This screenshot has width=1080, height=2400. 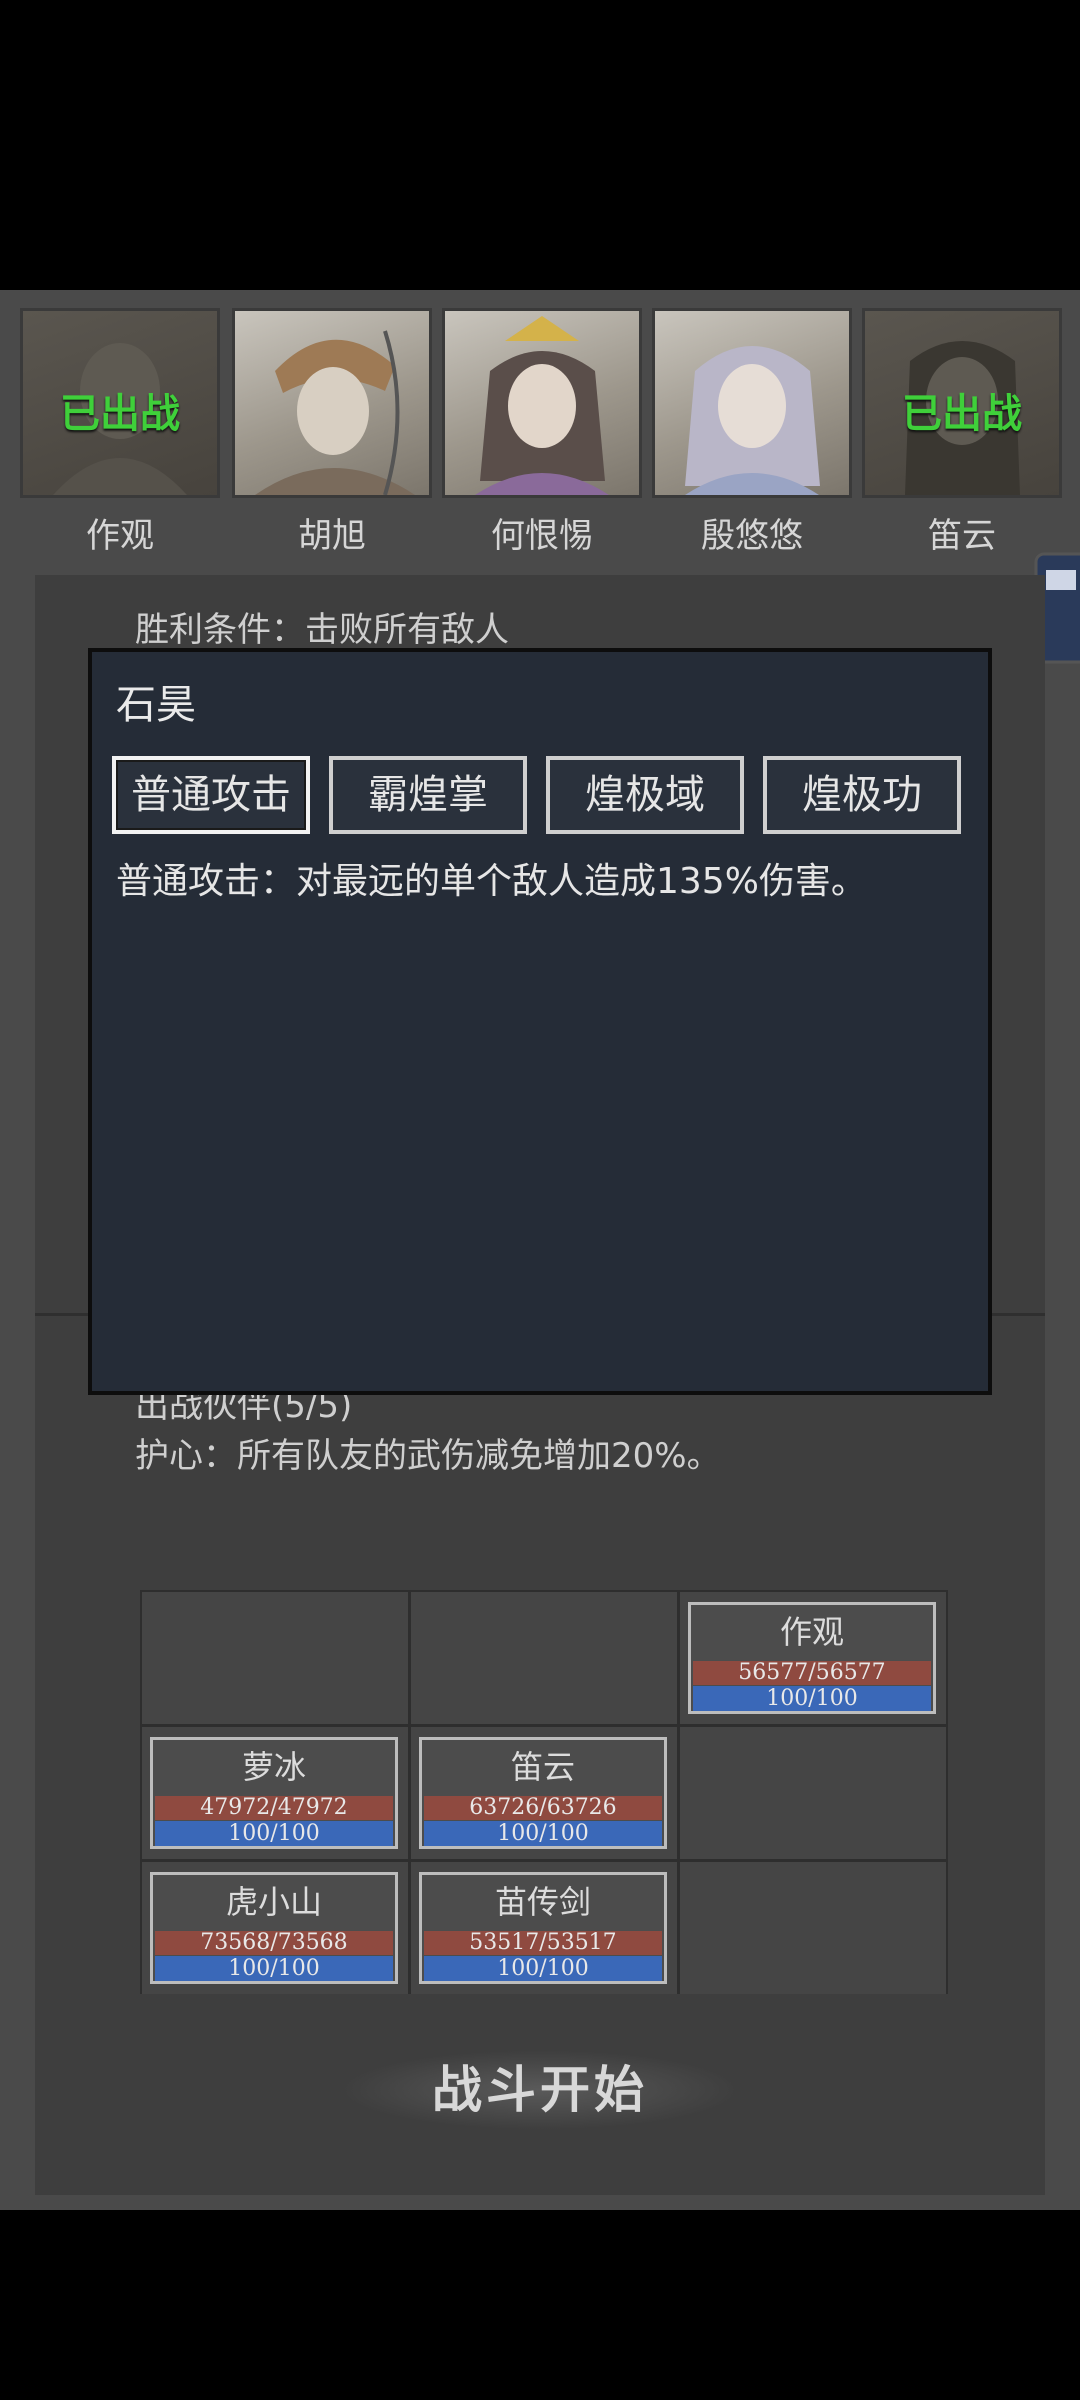 I want to click on unit-card: 作观 56577/56577 100/100, so click(x=812, y=1658).